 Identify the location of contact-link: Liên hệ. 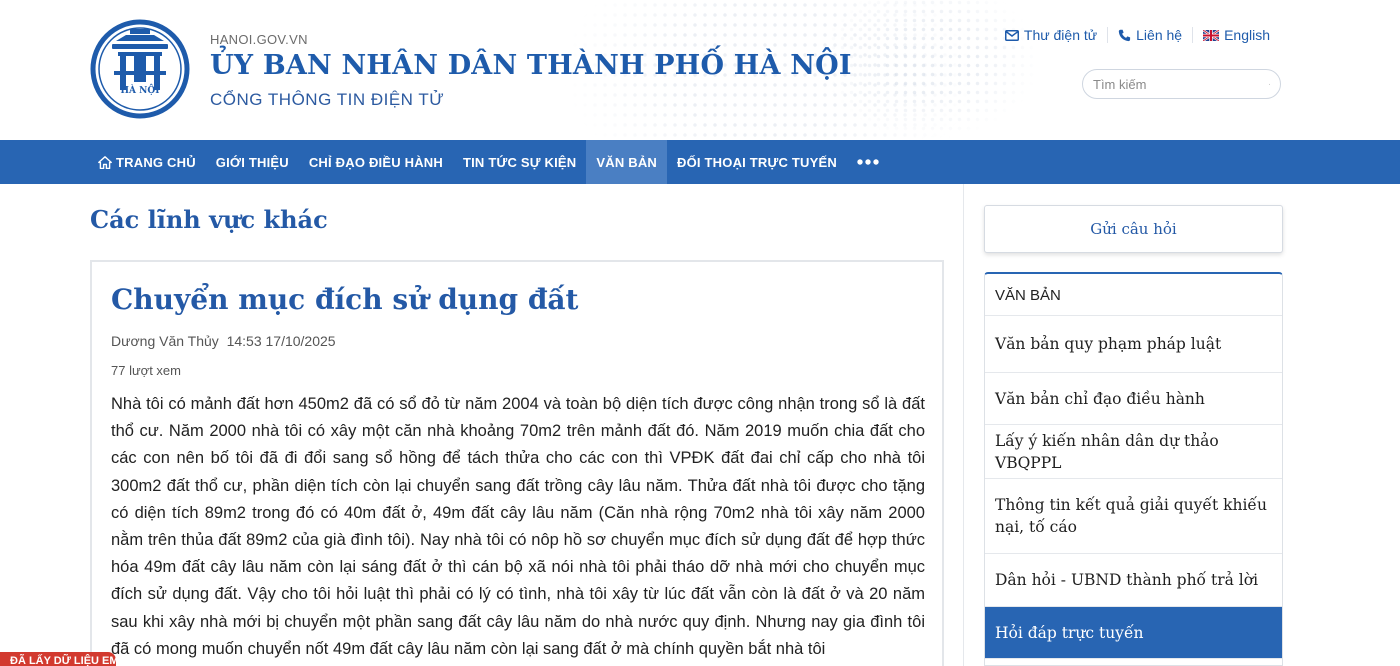
(1149, 35).